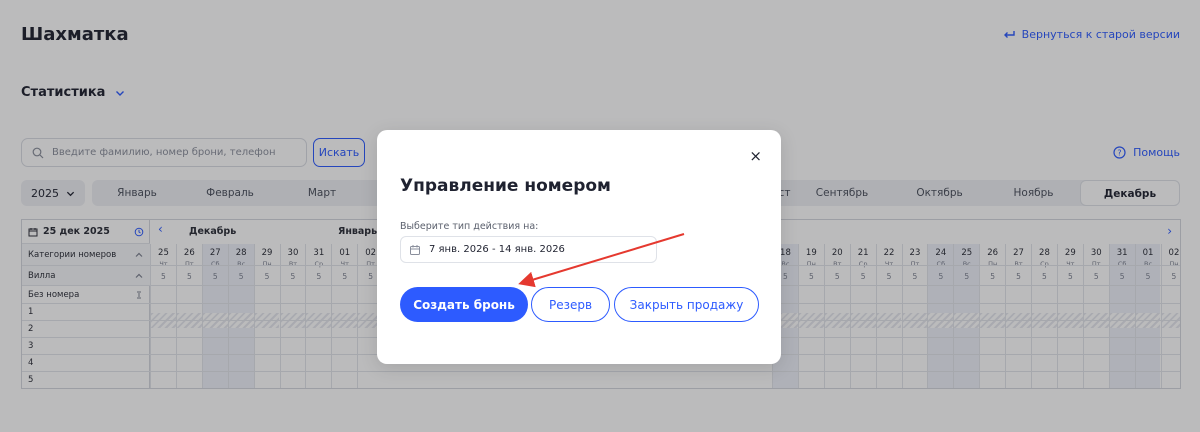 The image size is (1200, 432). What do you see at coordinates (755, 156) in the screenshot?
I see `close-icon: ×` at bounding box center [755, 156].